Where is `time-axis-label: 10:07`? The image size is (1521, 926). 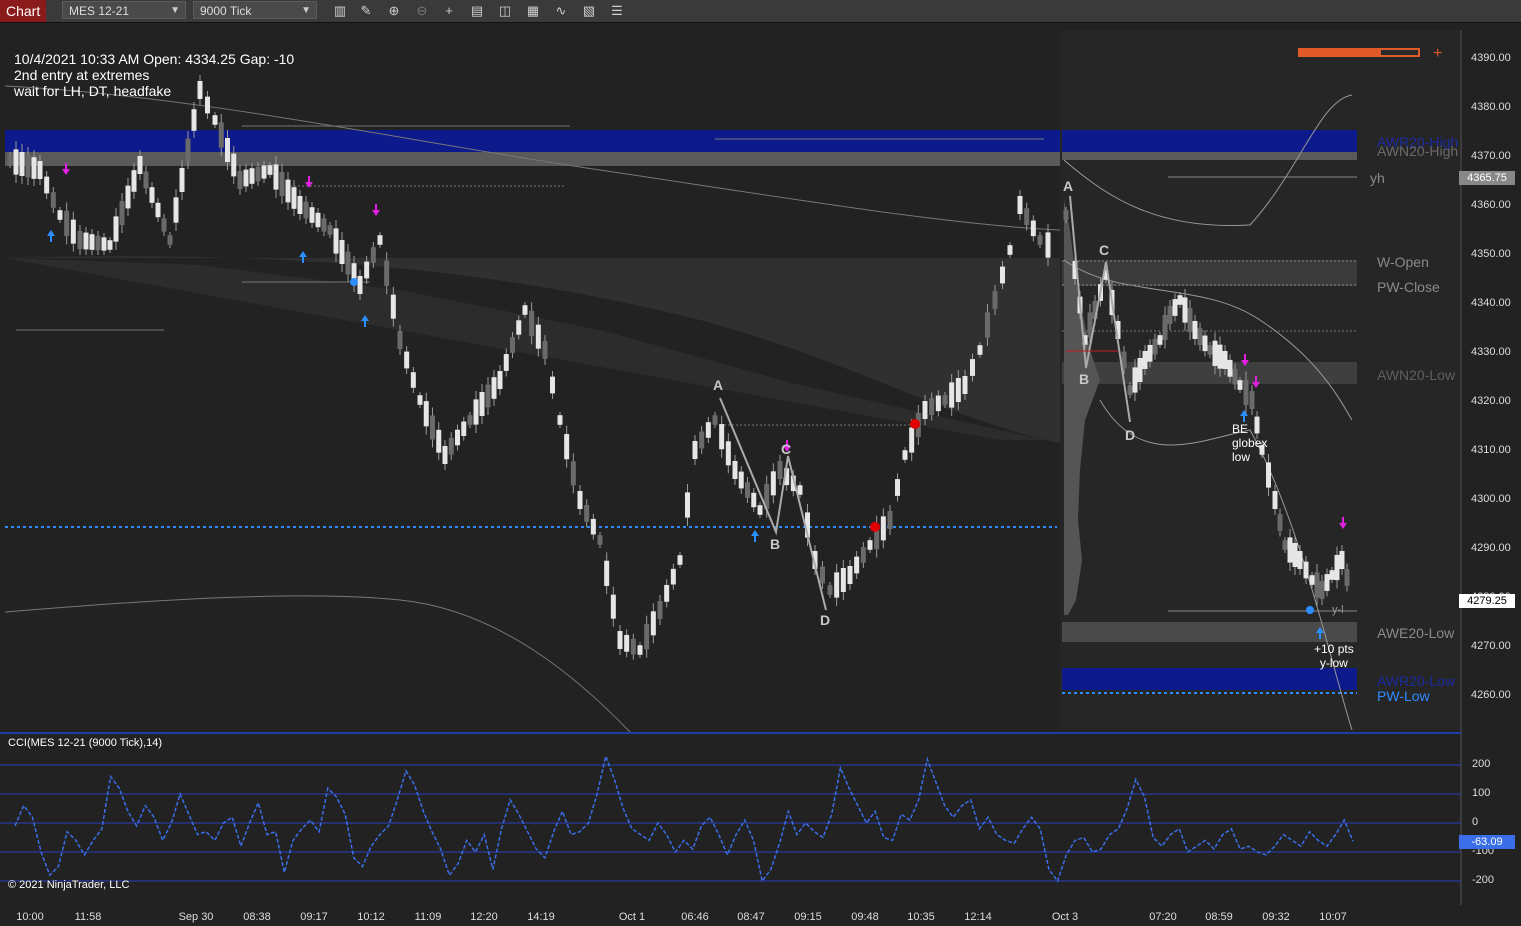 time-axis-label: 10:07 is located at coordinates (1333, 917).